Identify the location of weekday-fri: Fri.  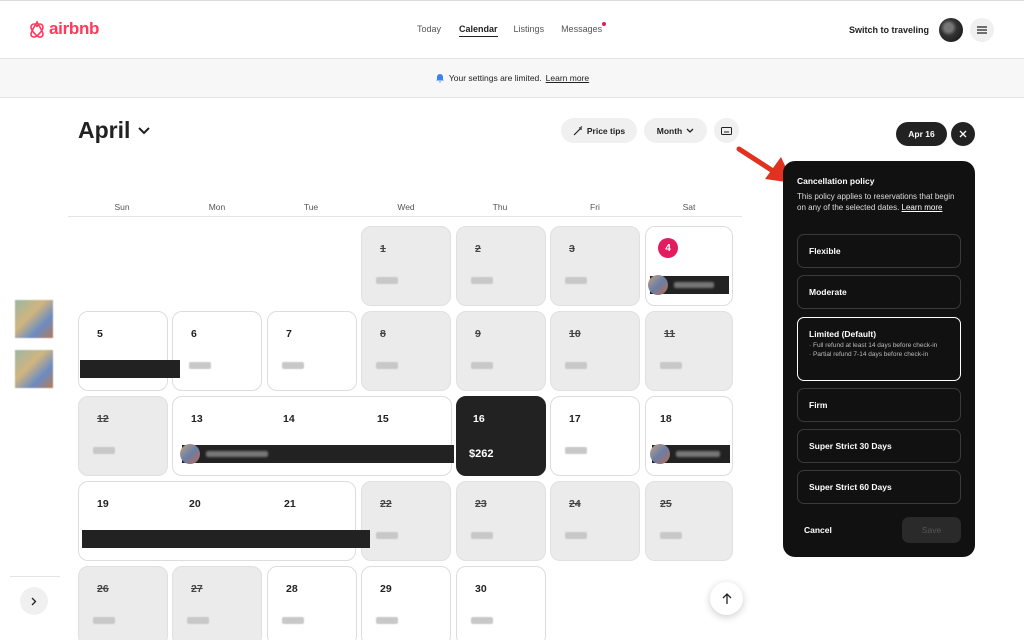
(595, 207).